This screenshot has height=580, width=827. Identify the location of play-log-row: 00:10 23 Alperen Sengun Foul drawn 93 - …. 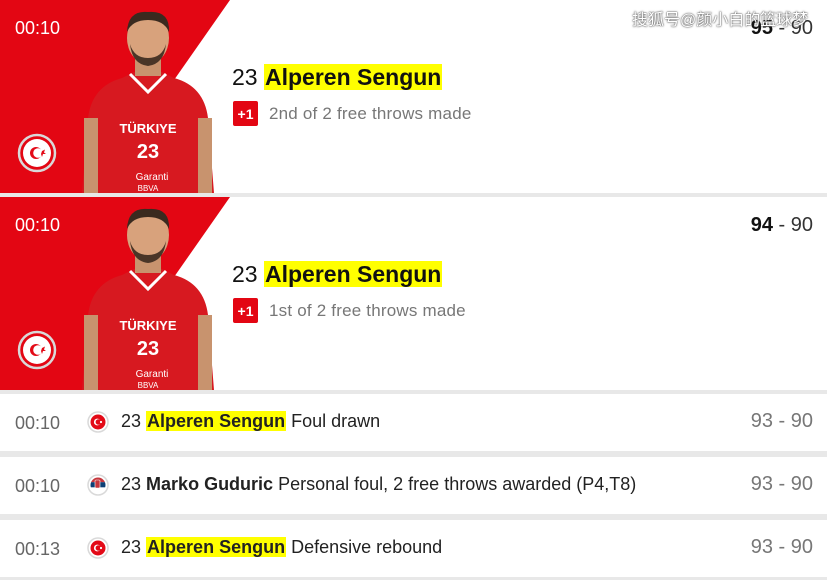
(413, 422).